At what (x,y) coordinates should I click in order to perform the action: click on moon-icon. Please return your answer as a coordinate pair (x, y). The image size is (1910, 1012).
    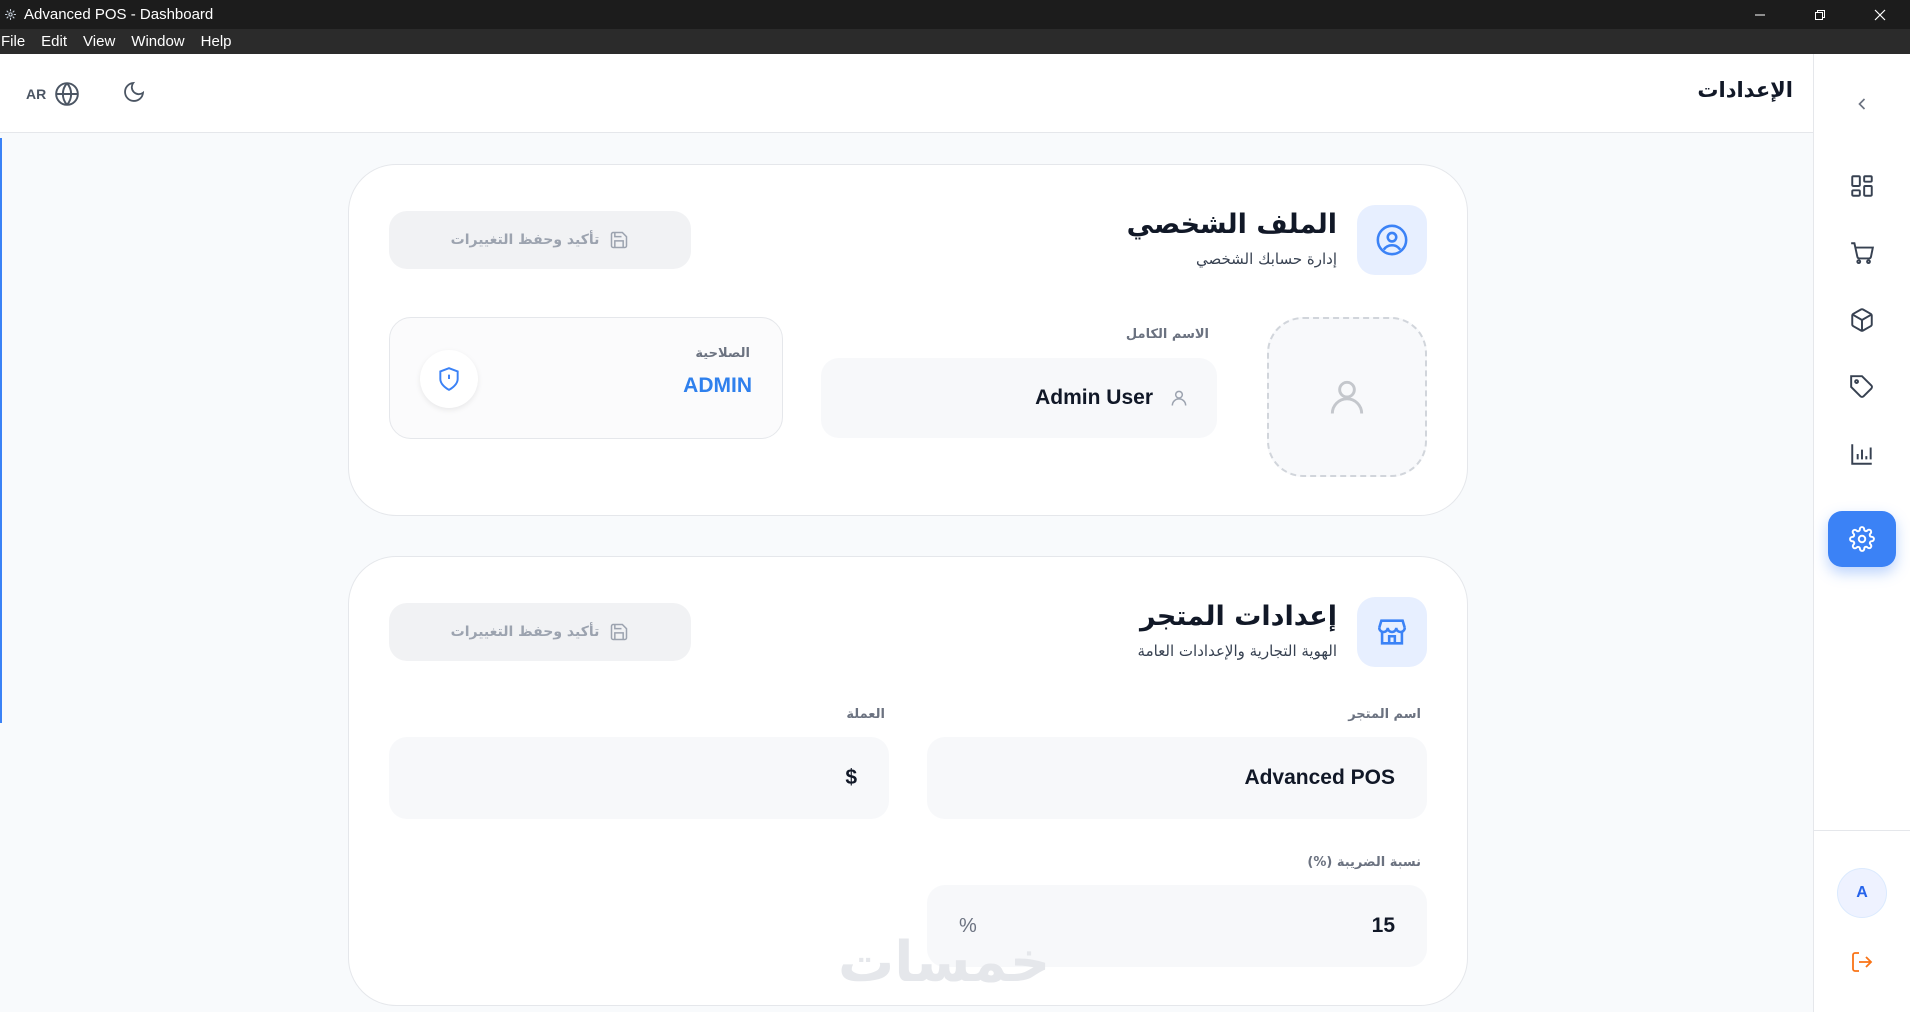
    Looking at the image, I should click on (134, 91).